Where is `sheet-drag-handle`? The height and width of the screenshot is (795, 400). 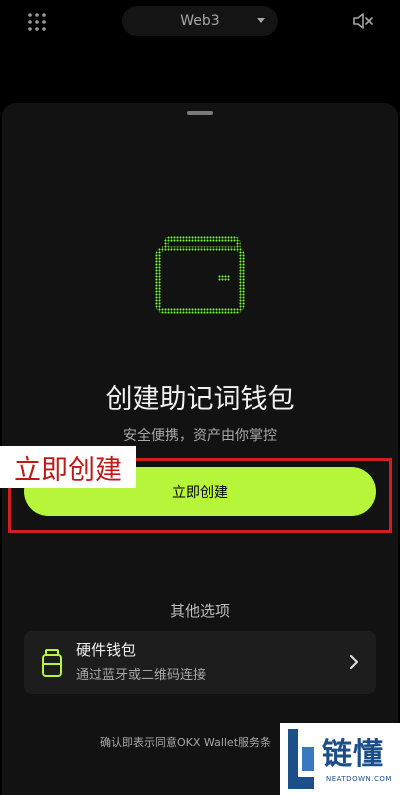
sheet-drag-handle is located at coordinates (200, 113).